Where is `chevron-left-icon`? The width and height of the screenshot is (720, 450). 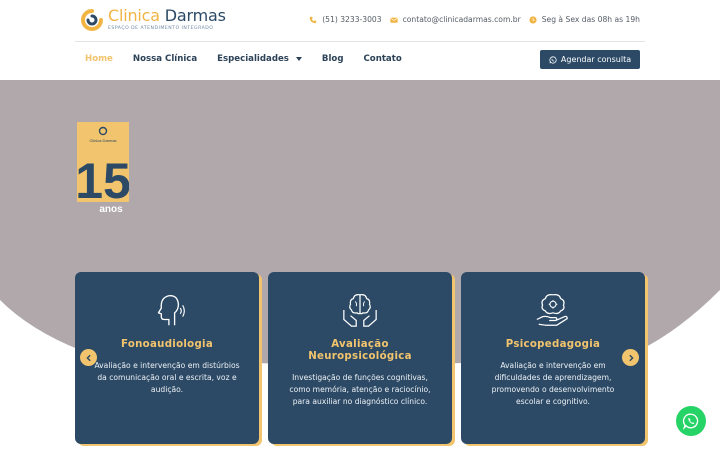 chevron-left-icon is located at coordinates (88, 357).